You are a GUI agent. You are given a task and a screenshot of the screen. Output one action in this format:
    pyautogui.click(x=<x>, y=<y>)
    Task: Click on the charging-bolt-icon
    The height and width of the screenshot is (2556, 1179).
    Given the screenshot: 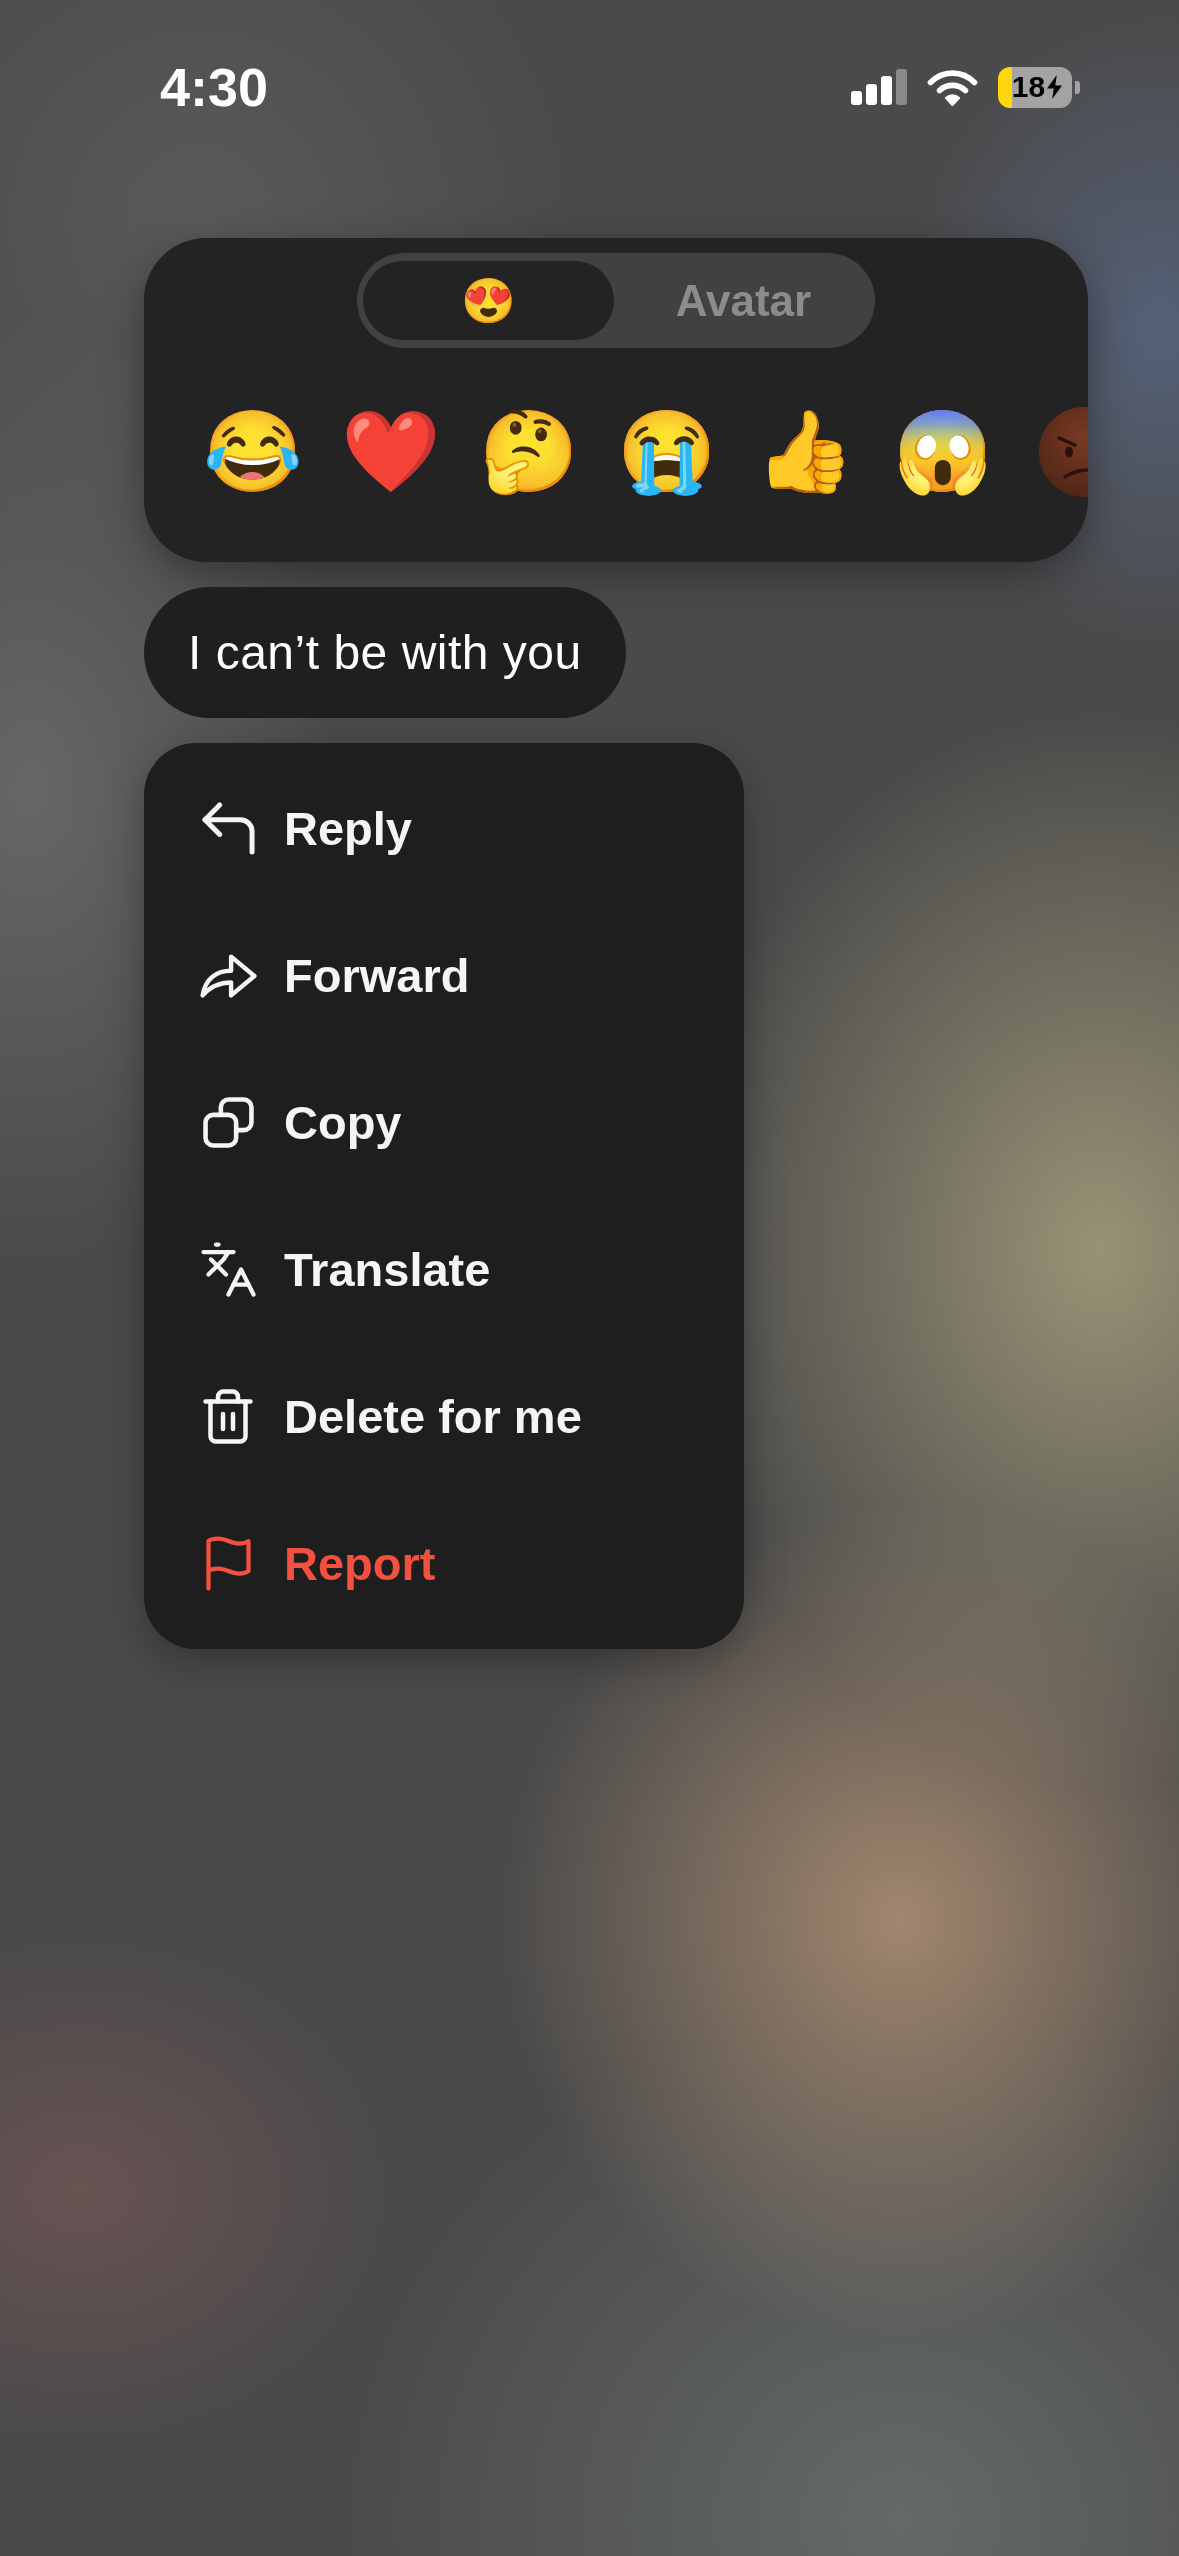 What is the action you would take?
    pyautogui.click(x=1055, y=87)
    